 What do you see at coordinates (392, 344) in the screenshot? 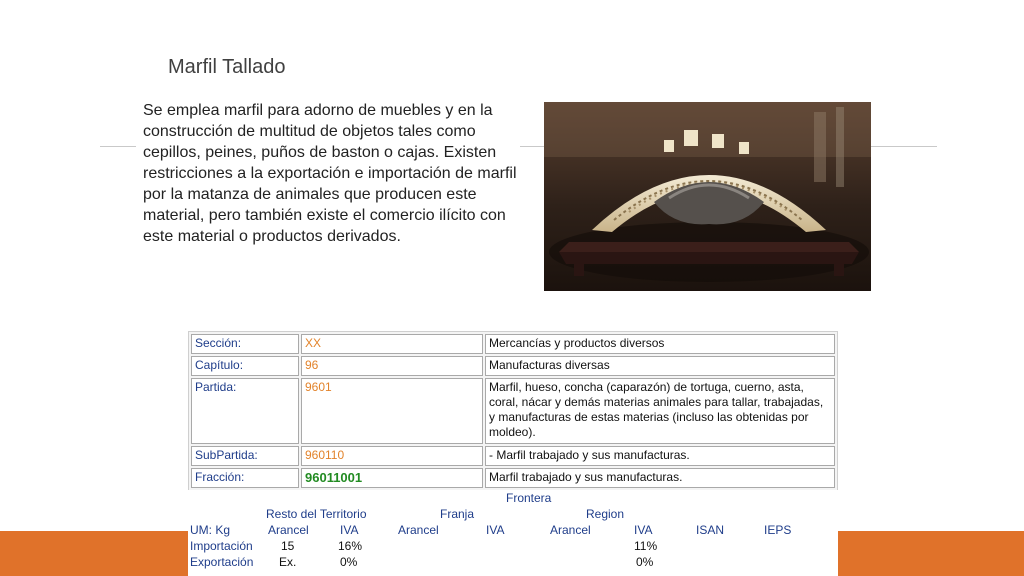
I see `section-code: XX` at bounding box center [392, 344].